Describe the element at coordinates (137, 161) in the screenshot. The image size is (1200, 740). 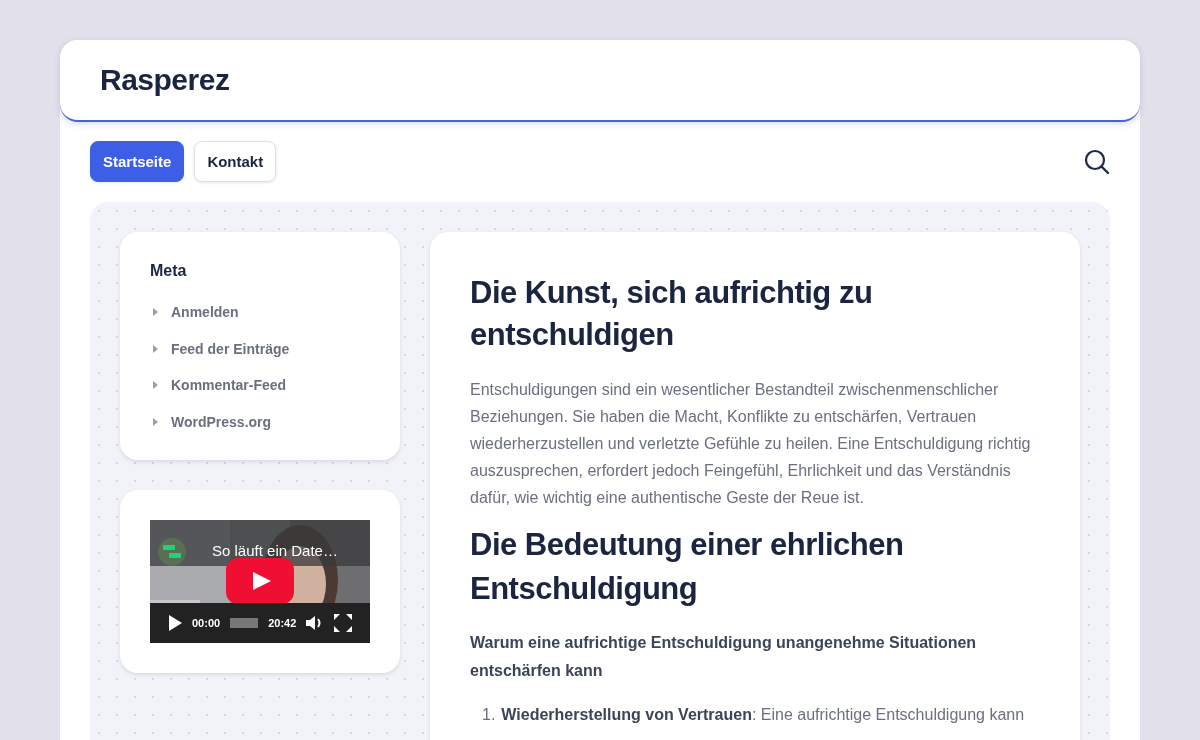
I see `nav-link: Startseite` at that location.